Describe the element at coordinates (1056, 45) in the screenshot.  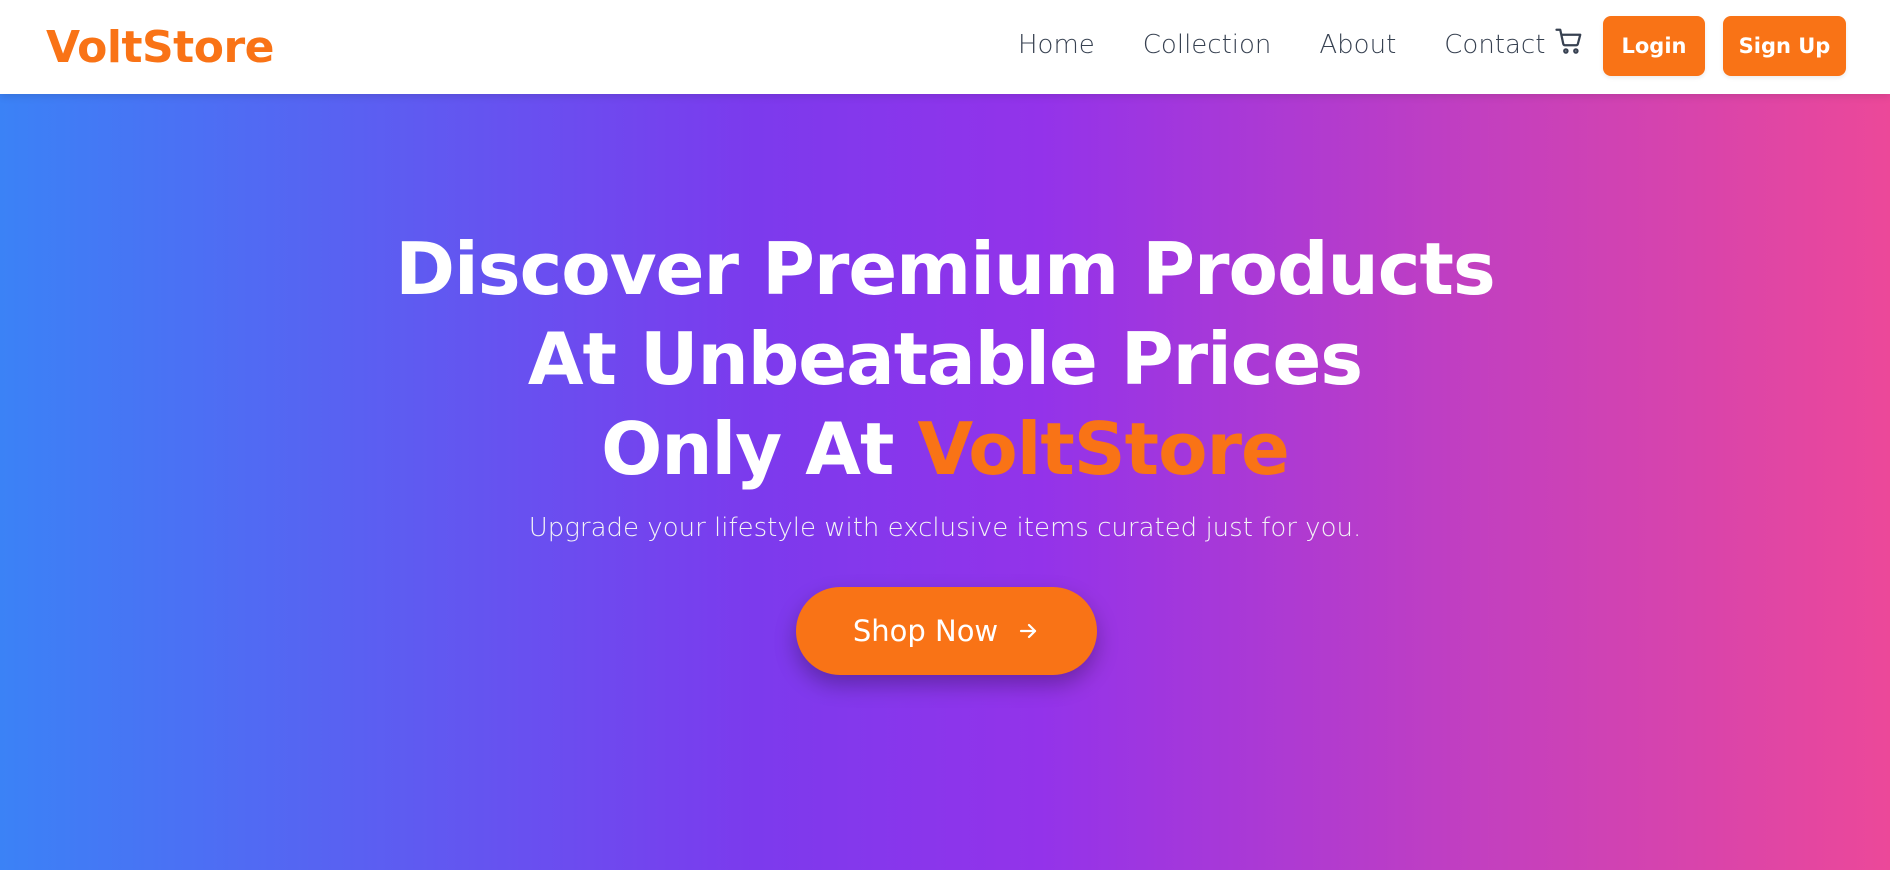
I see `nav-link-home: Home` at that location.